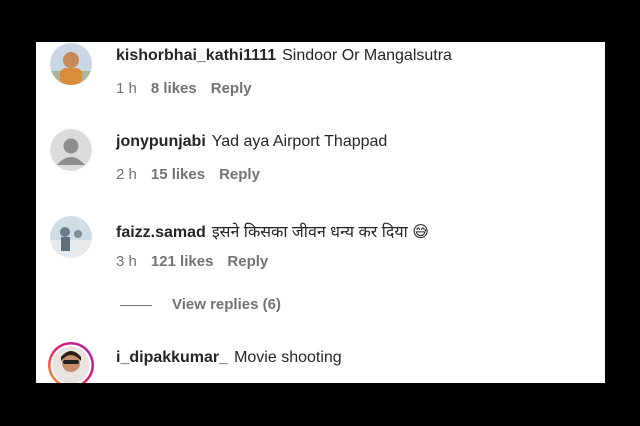 The image size is (640, 426). I want to click on comment-time: 2 h, so click(126, 174).